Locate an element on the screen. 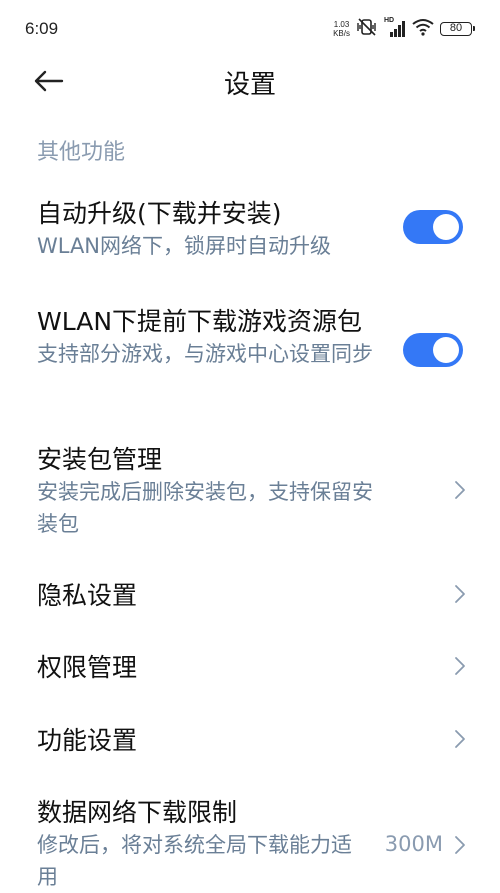 This screenshot has width=500, height=893. row-description: 安装完成后删除安装包，支持保留安装包 is located at coordinates (205, 508).